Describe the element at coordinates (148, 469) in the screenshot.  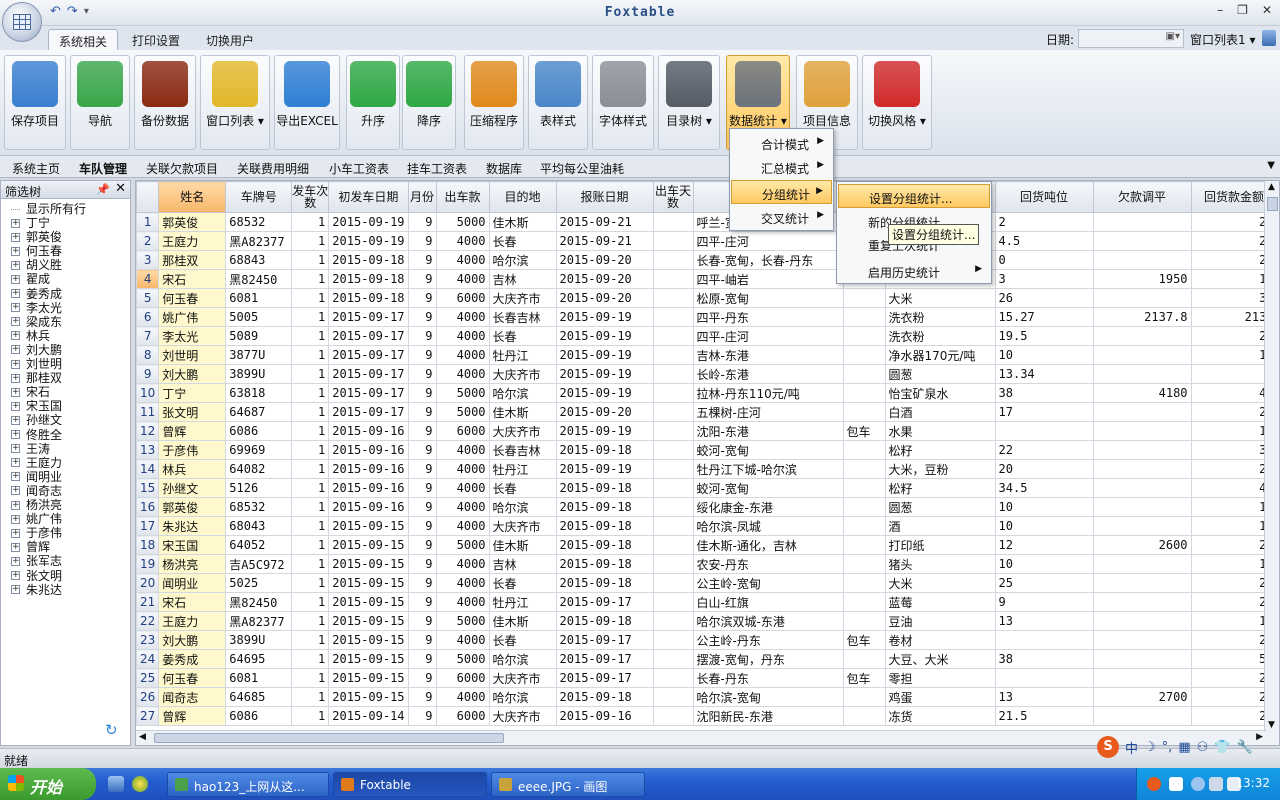
I see `row-number: 14` at that location.